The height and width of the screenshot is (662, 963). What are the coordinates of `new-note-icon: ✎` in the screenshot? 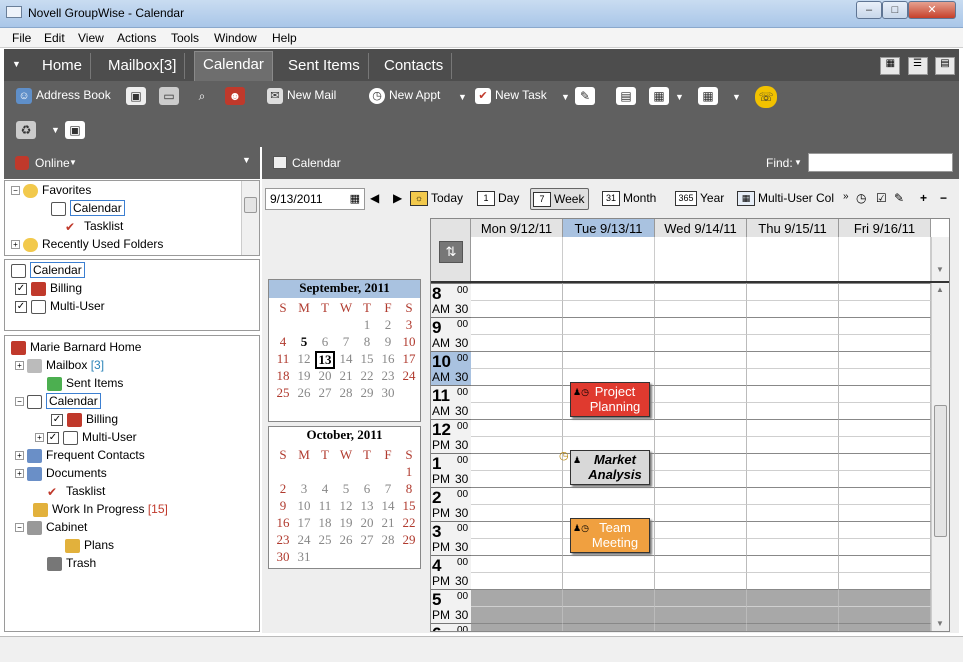 It's located at (585, 96).